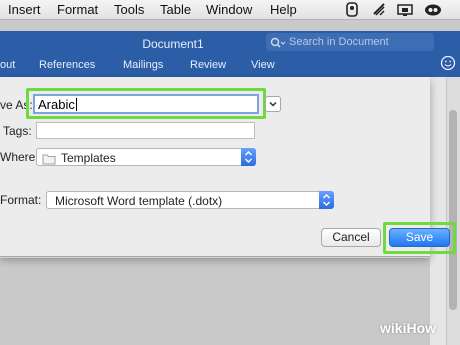 This screenshot has height=345, width=460. What do you see at coordinates (17, 131) in the screenshot?
I see `tags-label: Tags:` at bounding box center [17, 131].